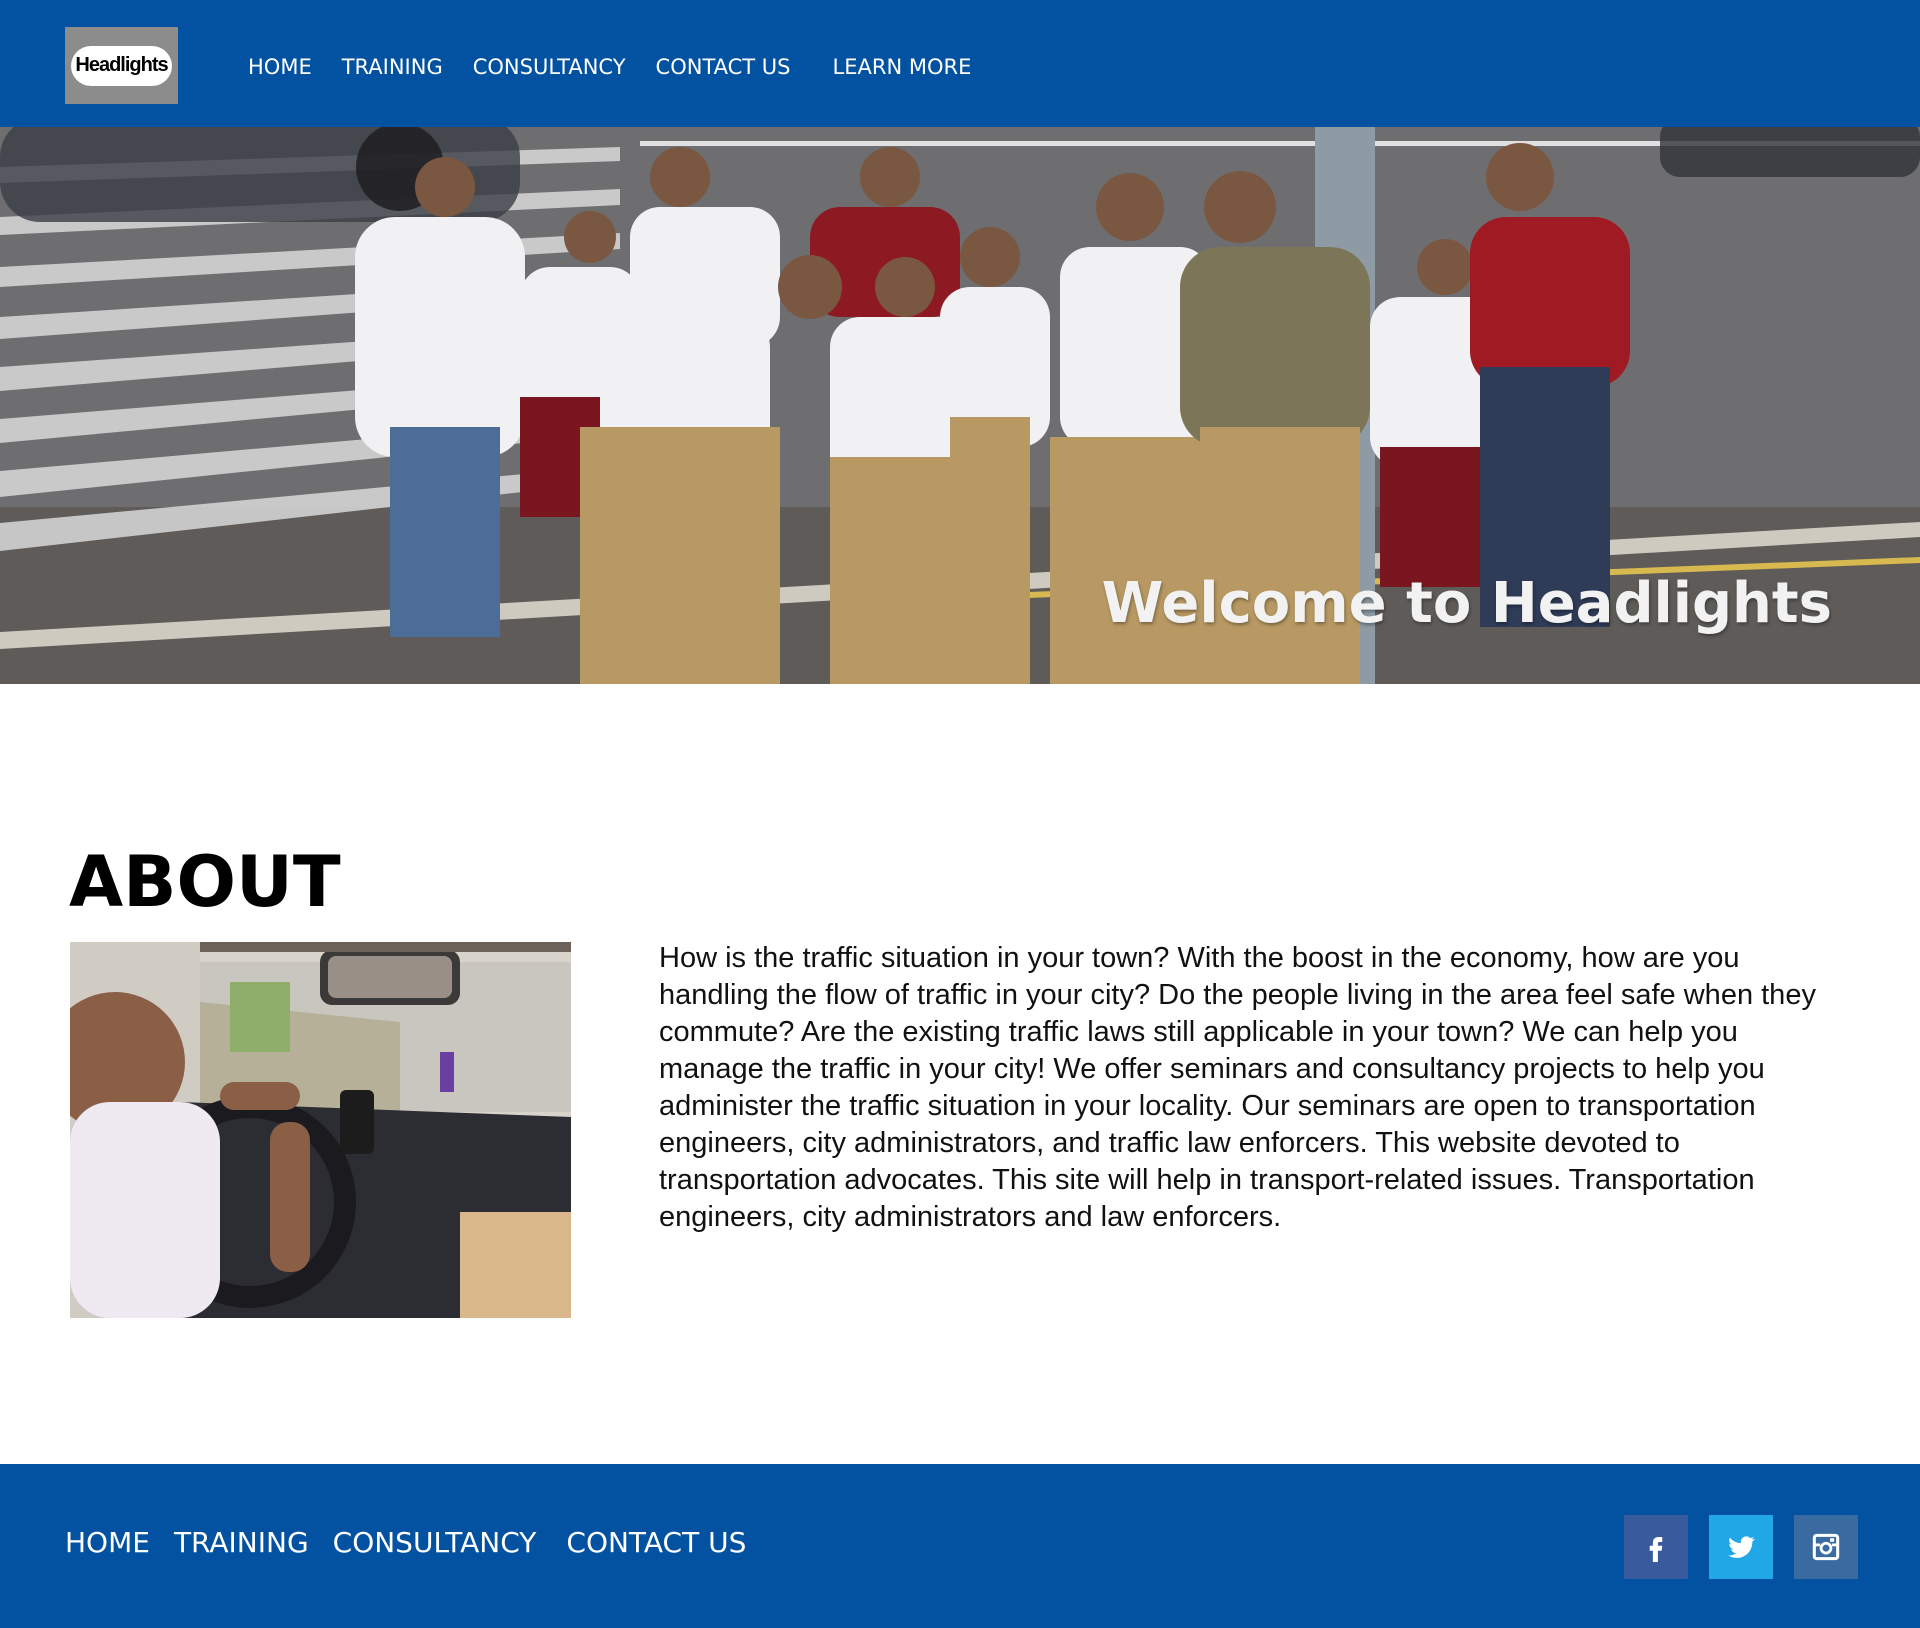  What do you see at coordinates (392, 67) in the screenshot?
I see `nav-training: TRAINING` at bounding box center [392, 67].